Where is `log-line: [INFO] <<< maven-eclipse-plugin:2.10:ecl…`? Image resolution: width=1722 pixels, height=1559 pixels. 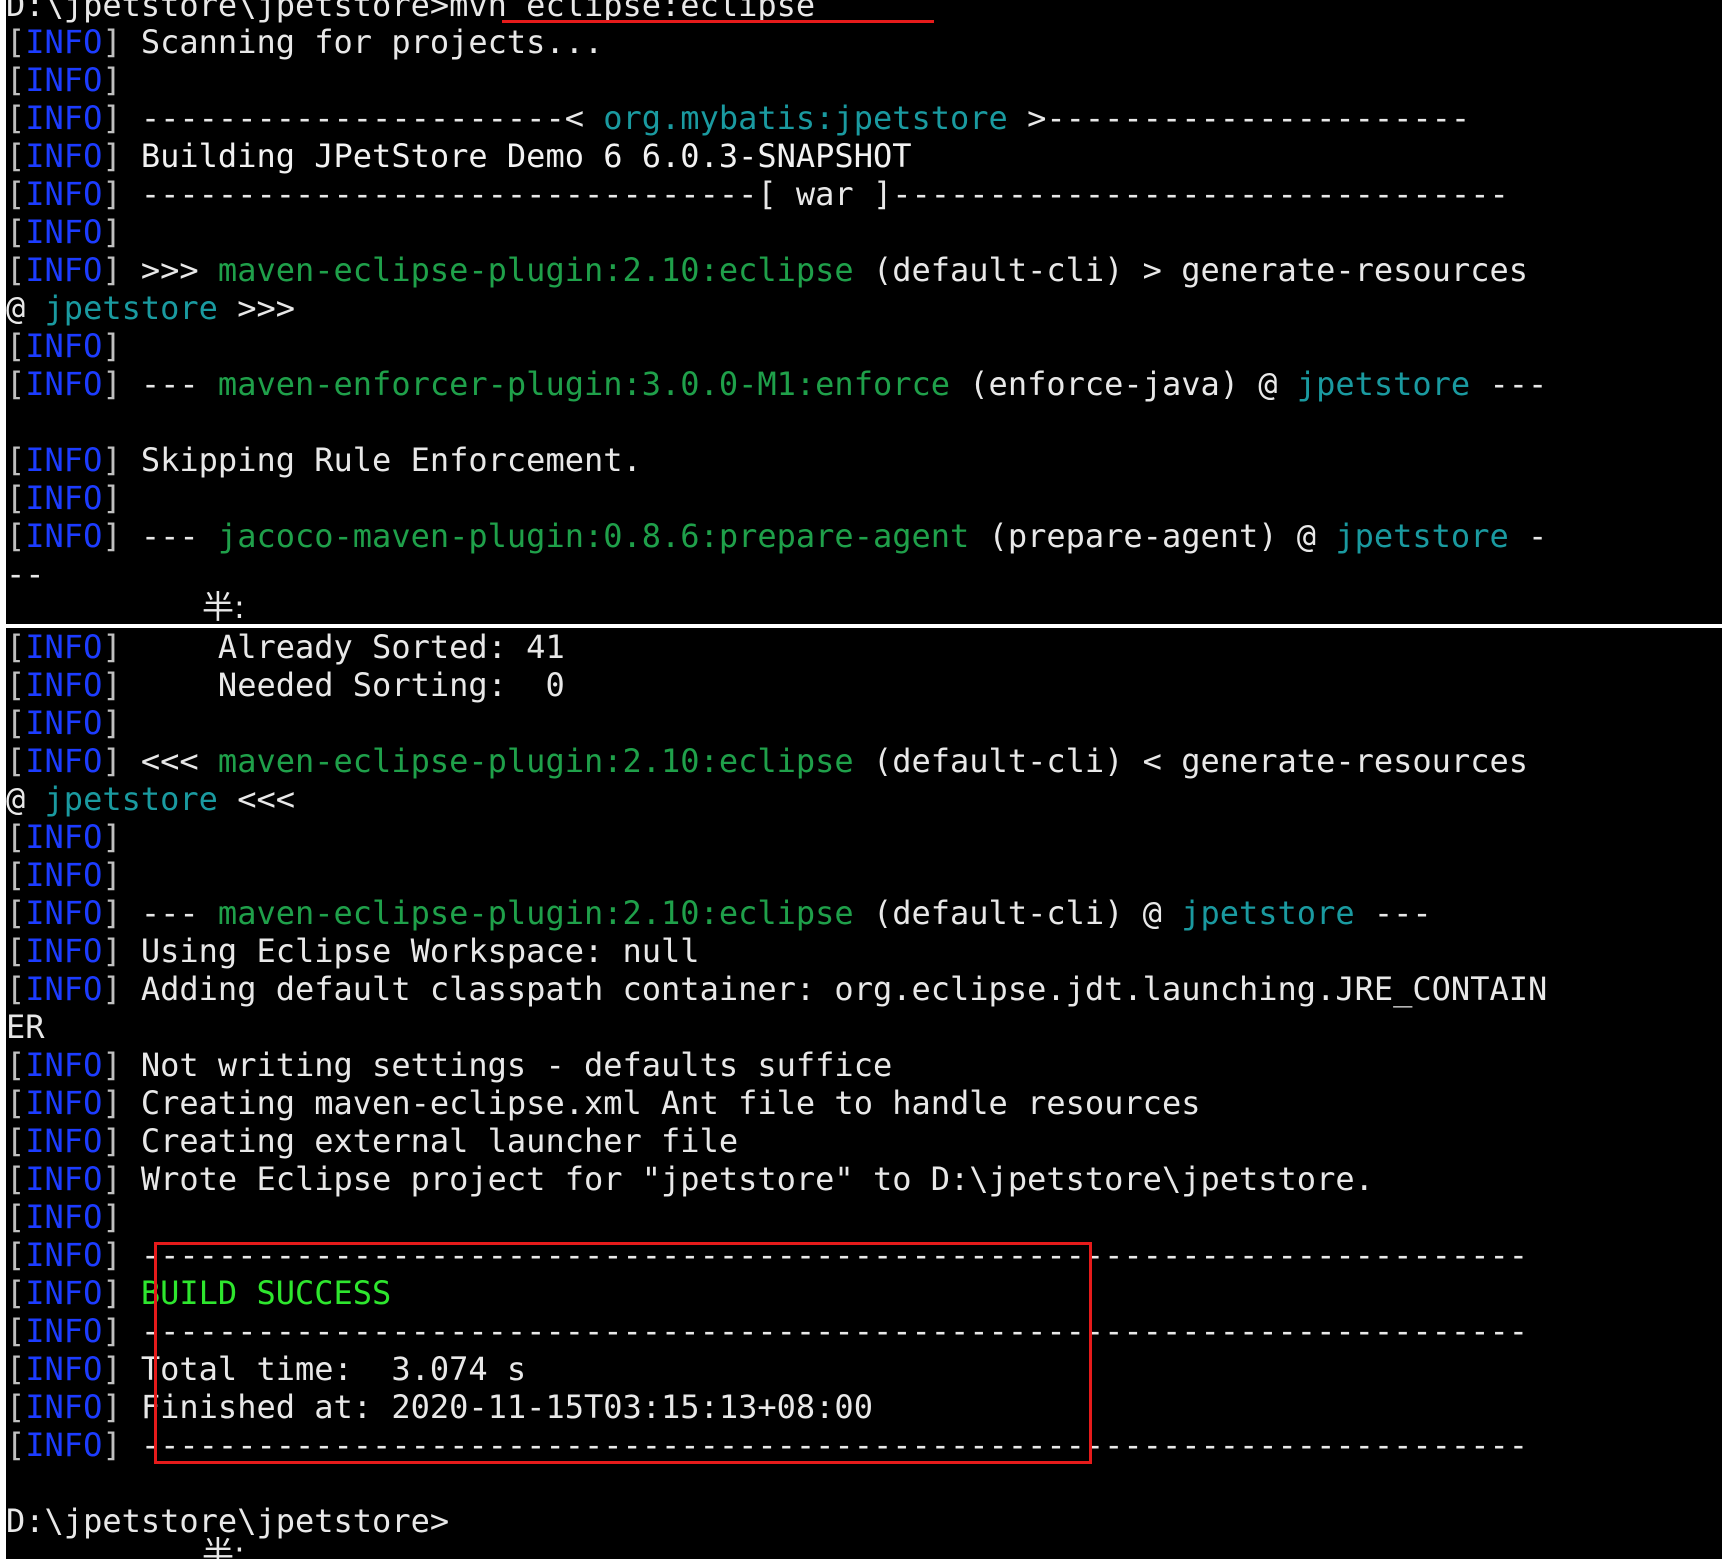
log-line: [INFO] <<< maven-eclipse-plugin:2.10:ecl… is located at coordinates (767, 761).